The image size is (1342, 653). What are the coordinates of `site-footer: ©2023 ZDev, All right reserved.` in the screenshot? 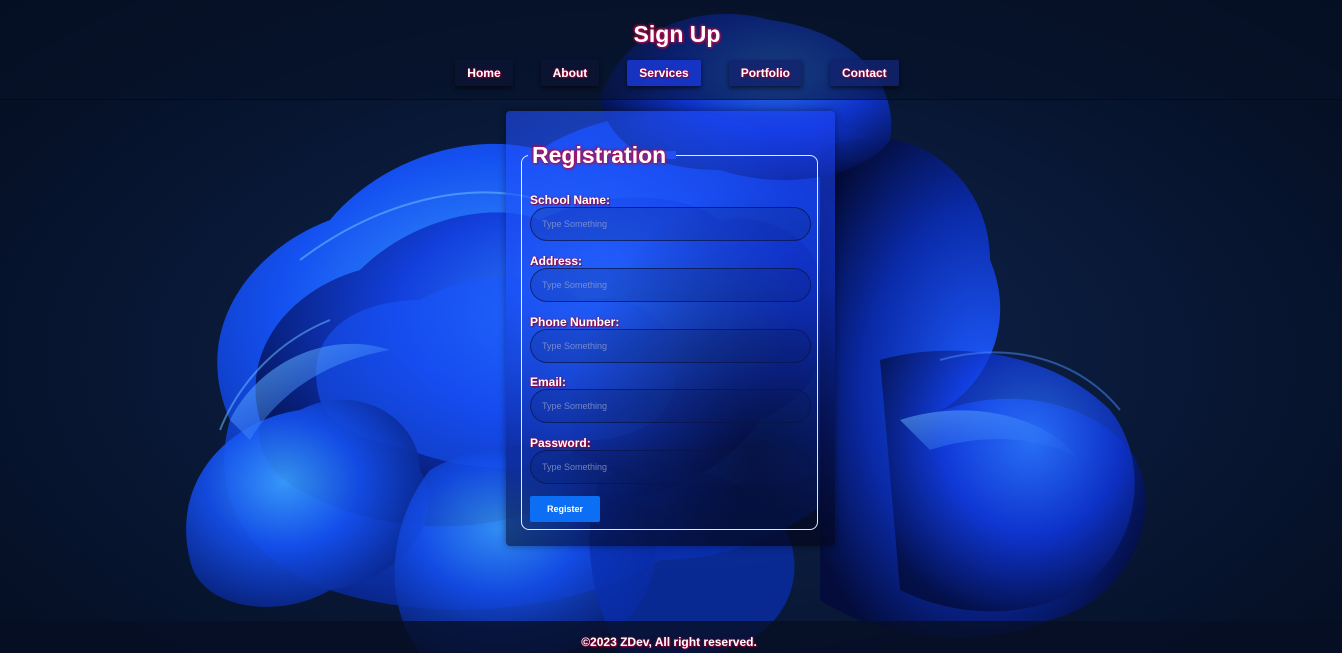 It's located at (671, 637).